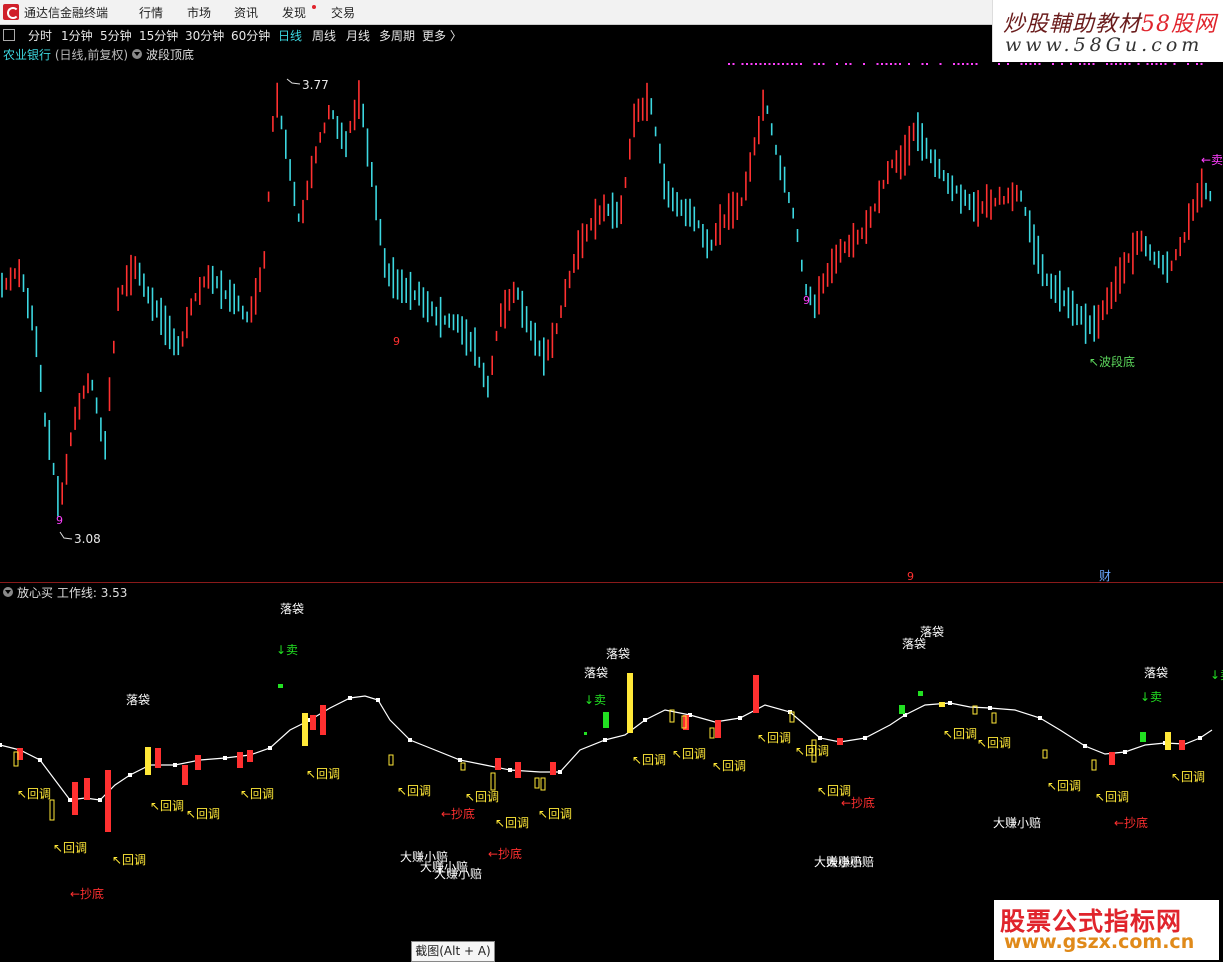 The width and height of the screenshot is (1223, 962). Describe the element at coordinates (910, 576) in the screenshot. I see `nine-count-marker: 9` at that location.